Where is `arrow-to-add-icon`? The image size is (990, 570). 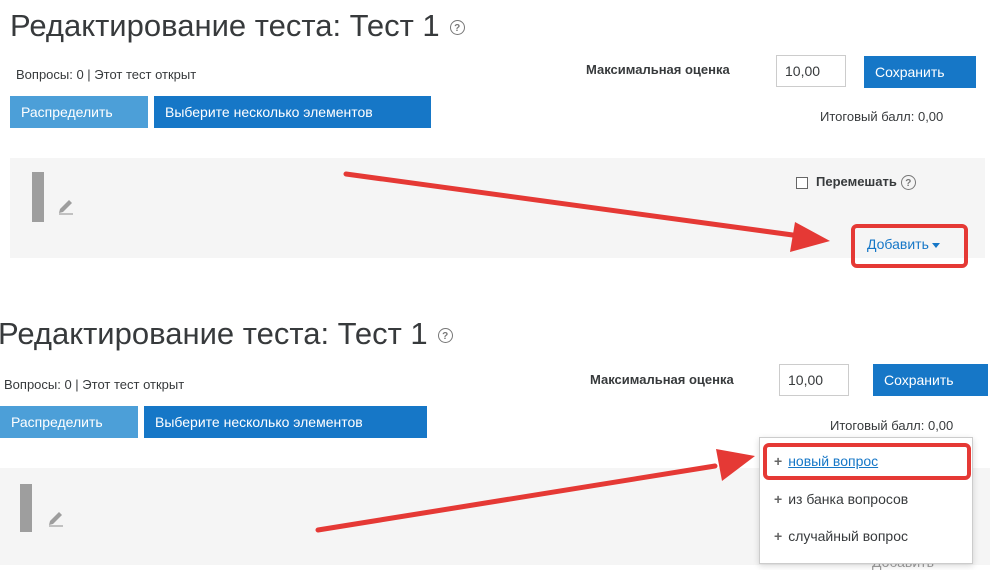
arrow-to-add-icon is located at coordinates (573, 205).